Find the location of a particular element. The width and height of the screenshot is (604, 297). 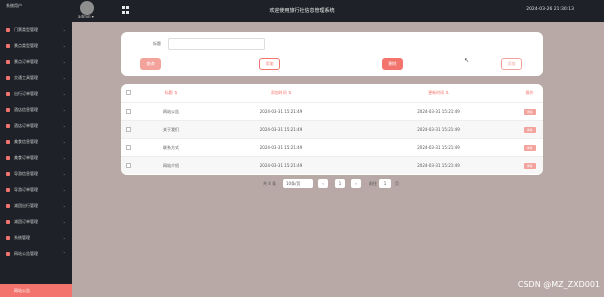

sidebar-item-6: 酒店信息管理 ⌄ is located at coordinates (36, 110).